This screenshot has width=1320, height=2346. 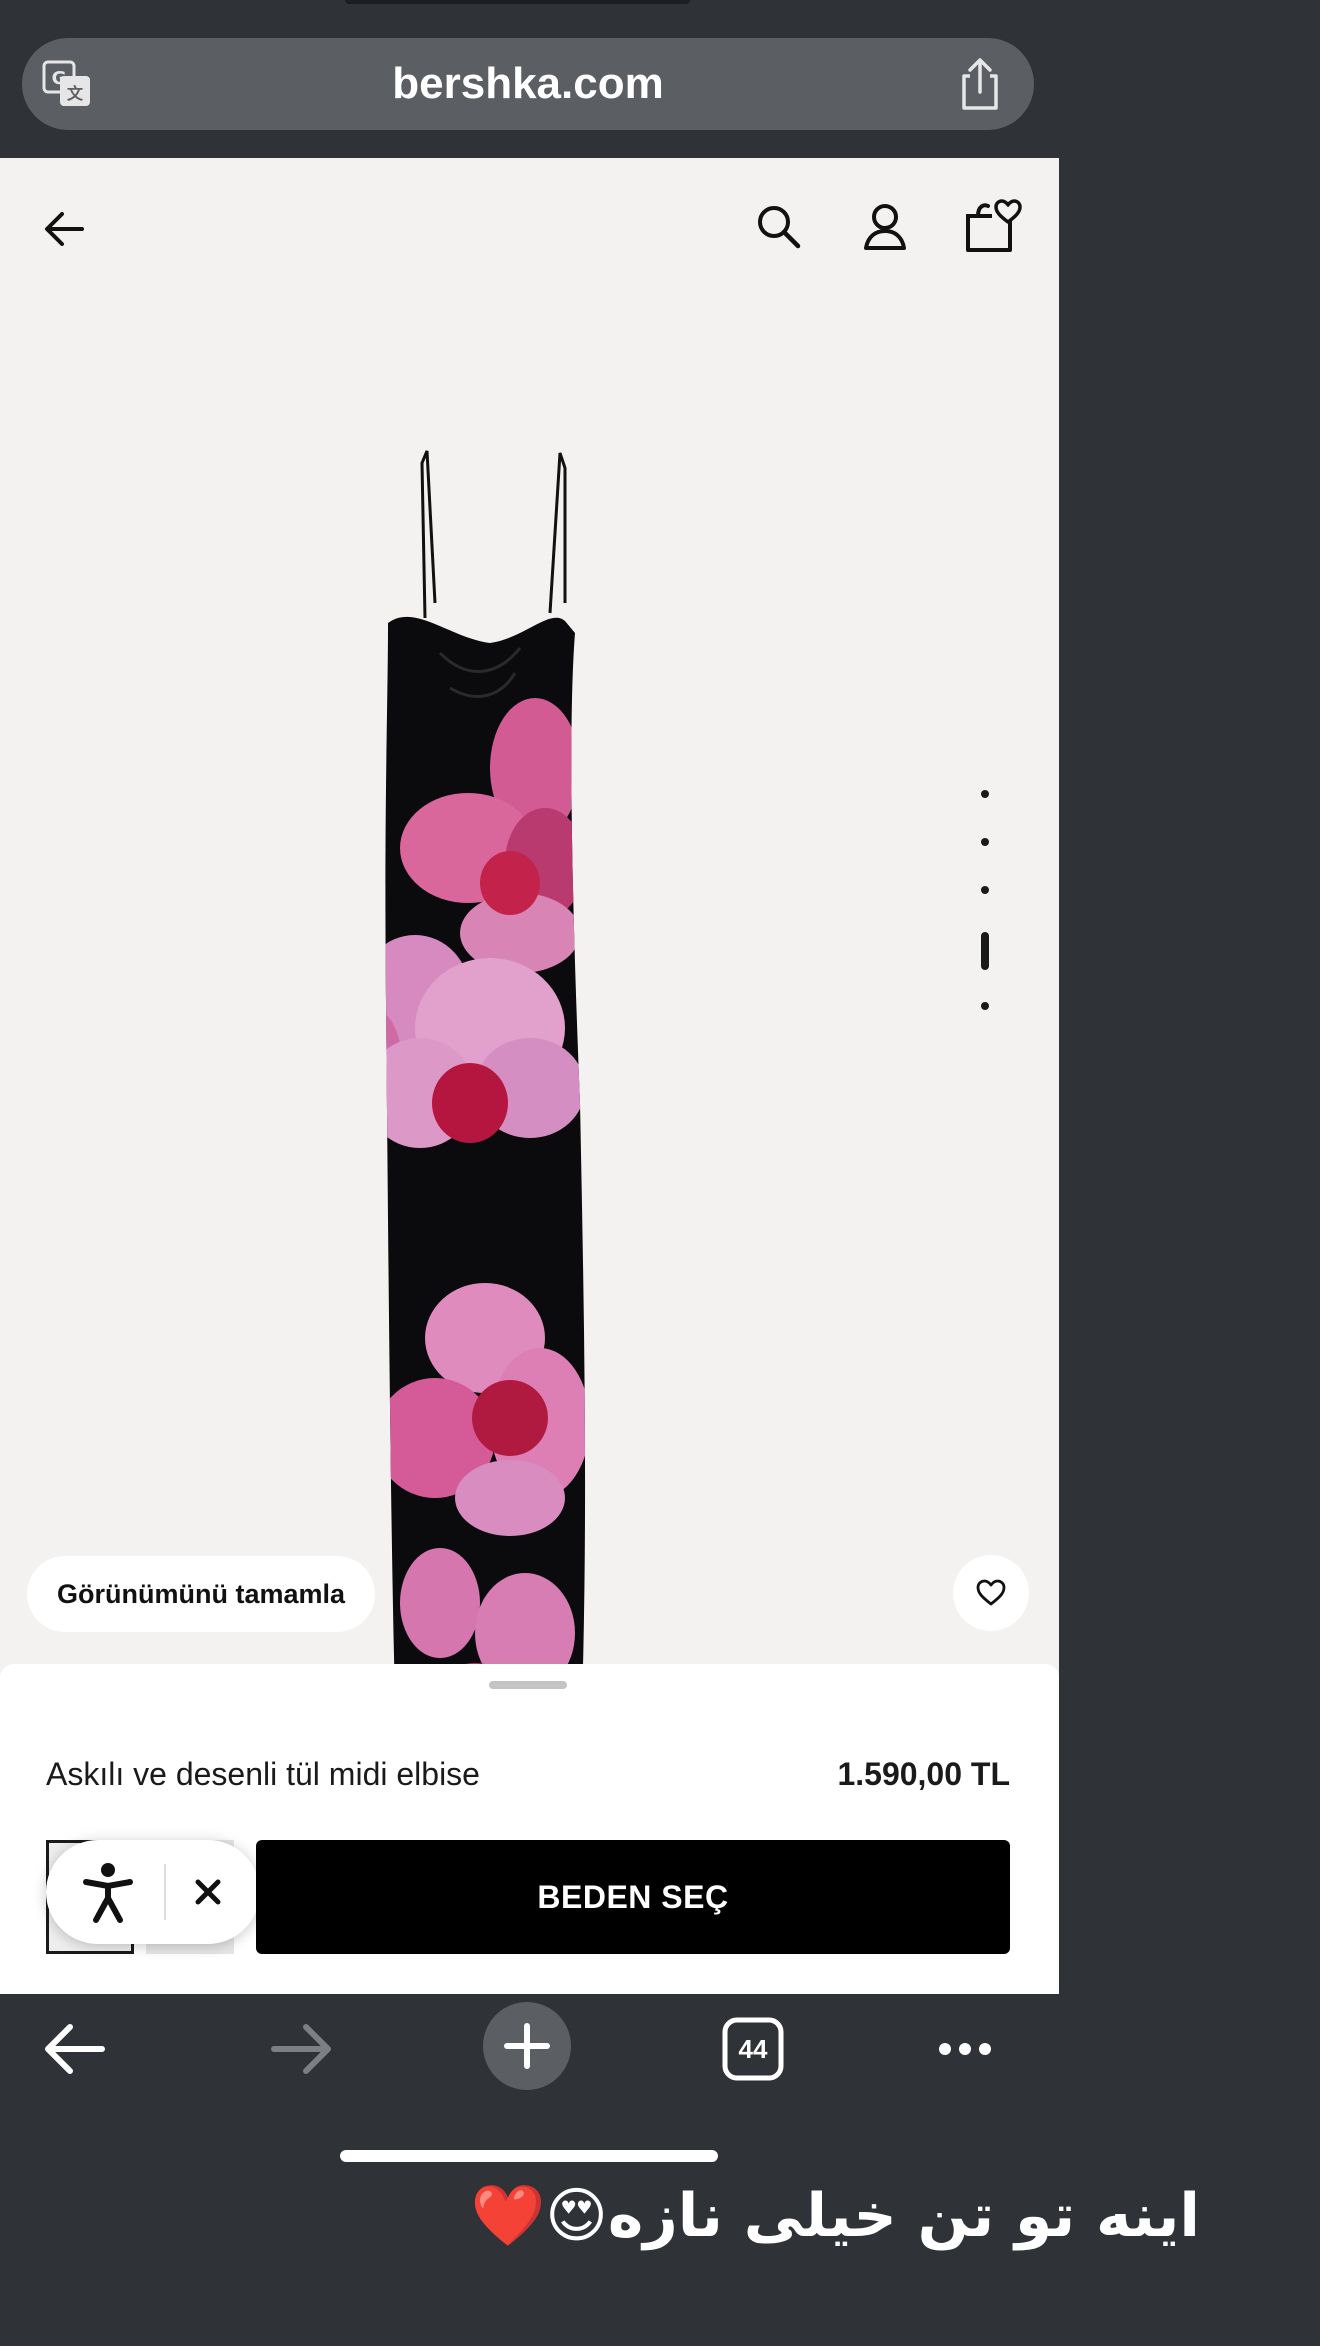 I want to click on gallery-dot-active, so click(x=985, y=951).